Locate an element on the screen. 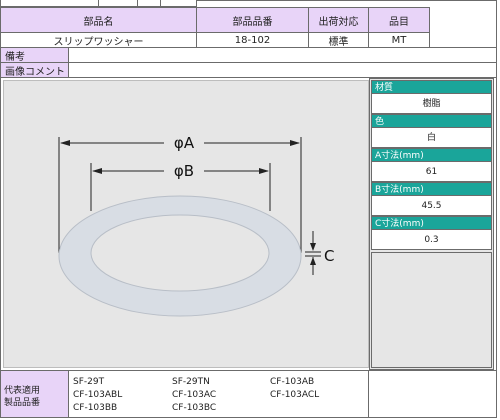 This screenshot has width=500, height=420. related-product-item: CF-103AB is located at coordinates (292, 382).